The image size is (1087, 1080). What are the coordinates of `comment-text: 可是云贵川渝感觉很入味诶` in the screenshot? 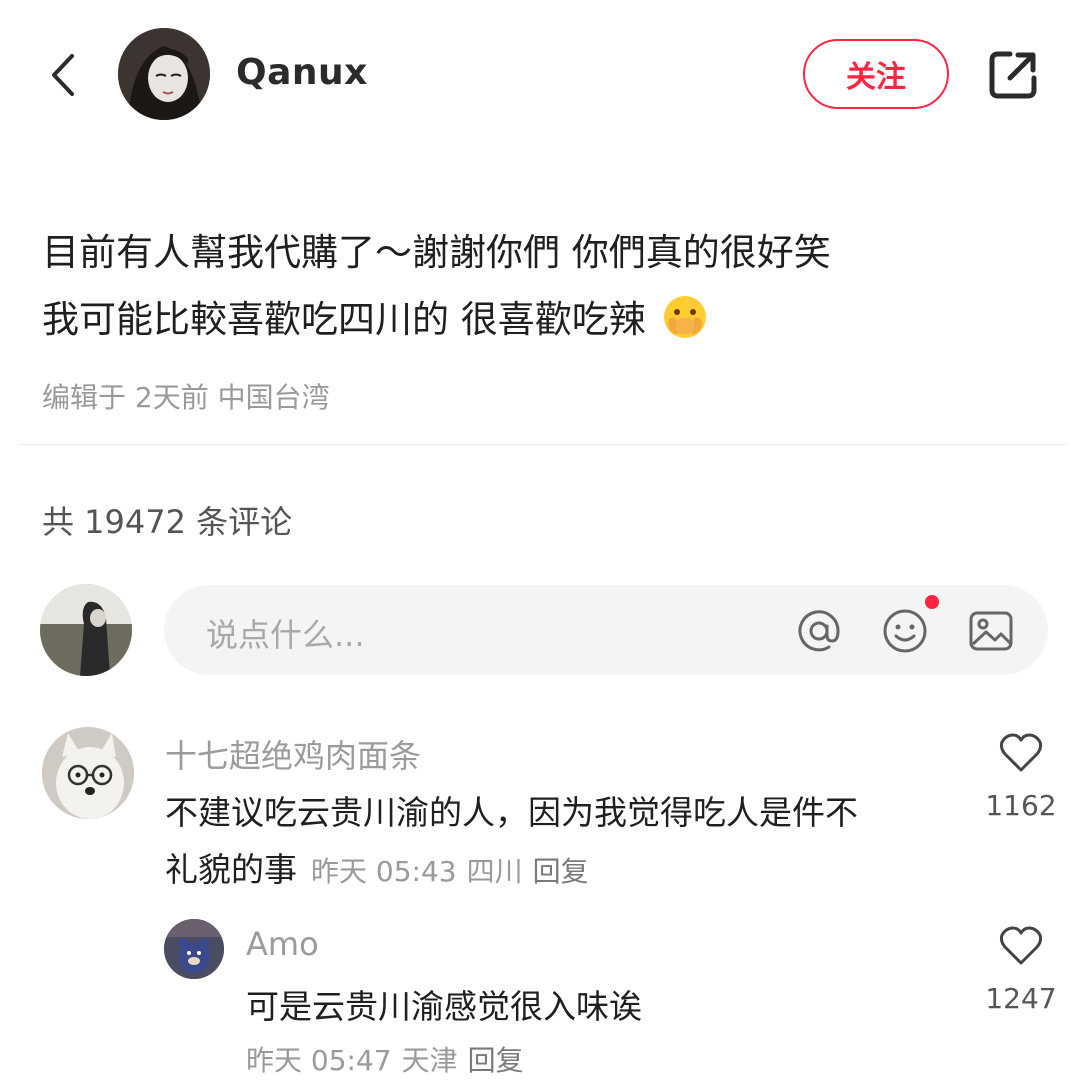 It's located at (444, 1006).